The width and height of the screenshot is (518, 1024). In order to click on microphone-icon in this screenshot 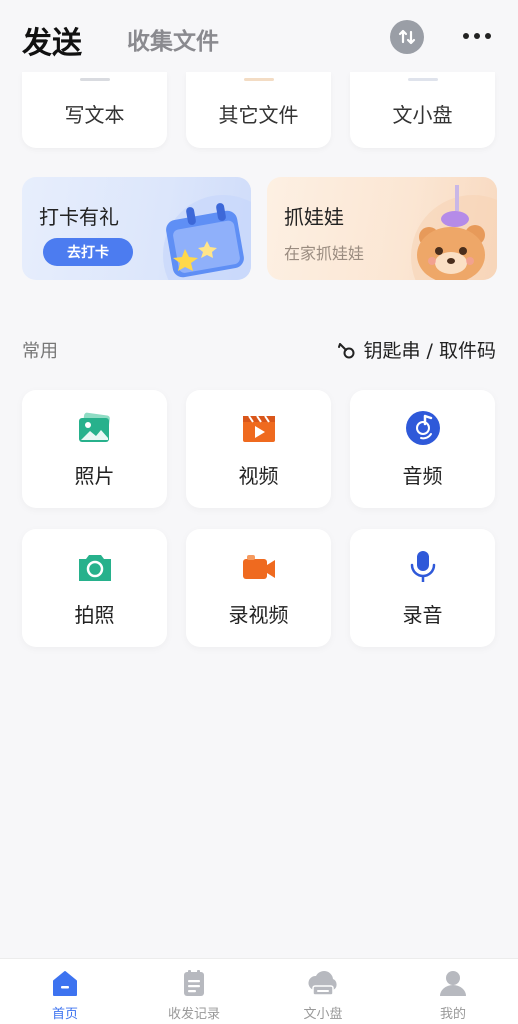, I will do `click(423, 567)`.